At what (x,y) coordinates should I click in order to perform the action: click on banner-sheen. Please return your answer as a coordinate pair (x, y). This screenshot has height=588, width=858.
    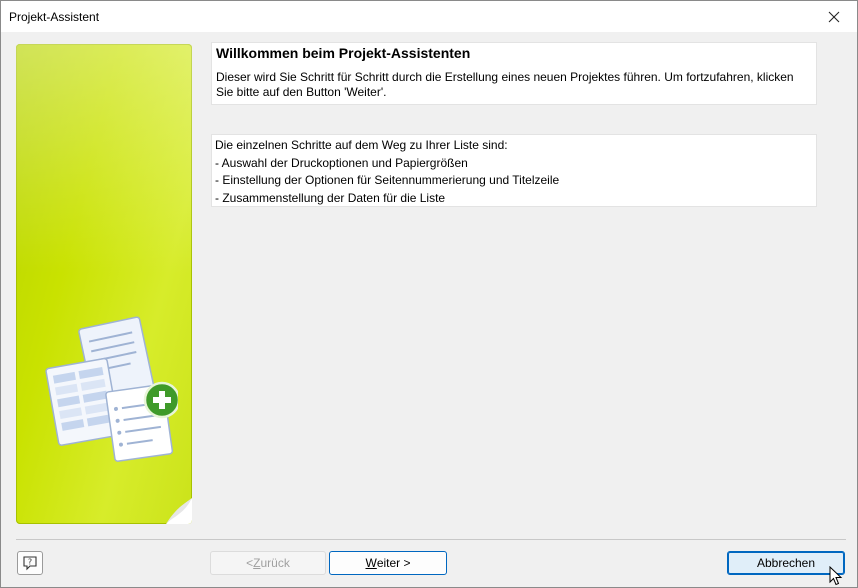
    Looking at the image, I should click on (104, 159).